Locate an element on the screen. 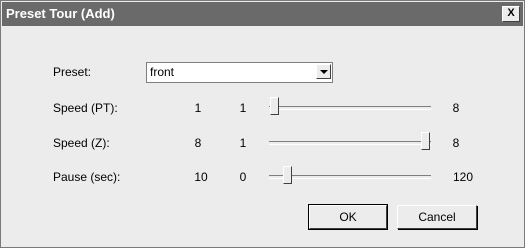  speed-pt-slider-thumb is located at coordinates (274, 106).